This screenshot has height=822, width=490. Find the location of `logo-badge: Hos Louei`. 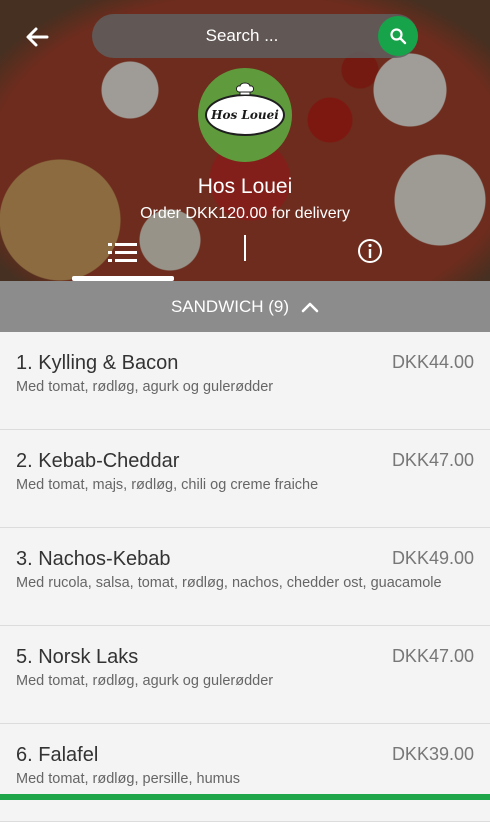

logo-badge: Hos Louei is located at coordinates (245, 109).